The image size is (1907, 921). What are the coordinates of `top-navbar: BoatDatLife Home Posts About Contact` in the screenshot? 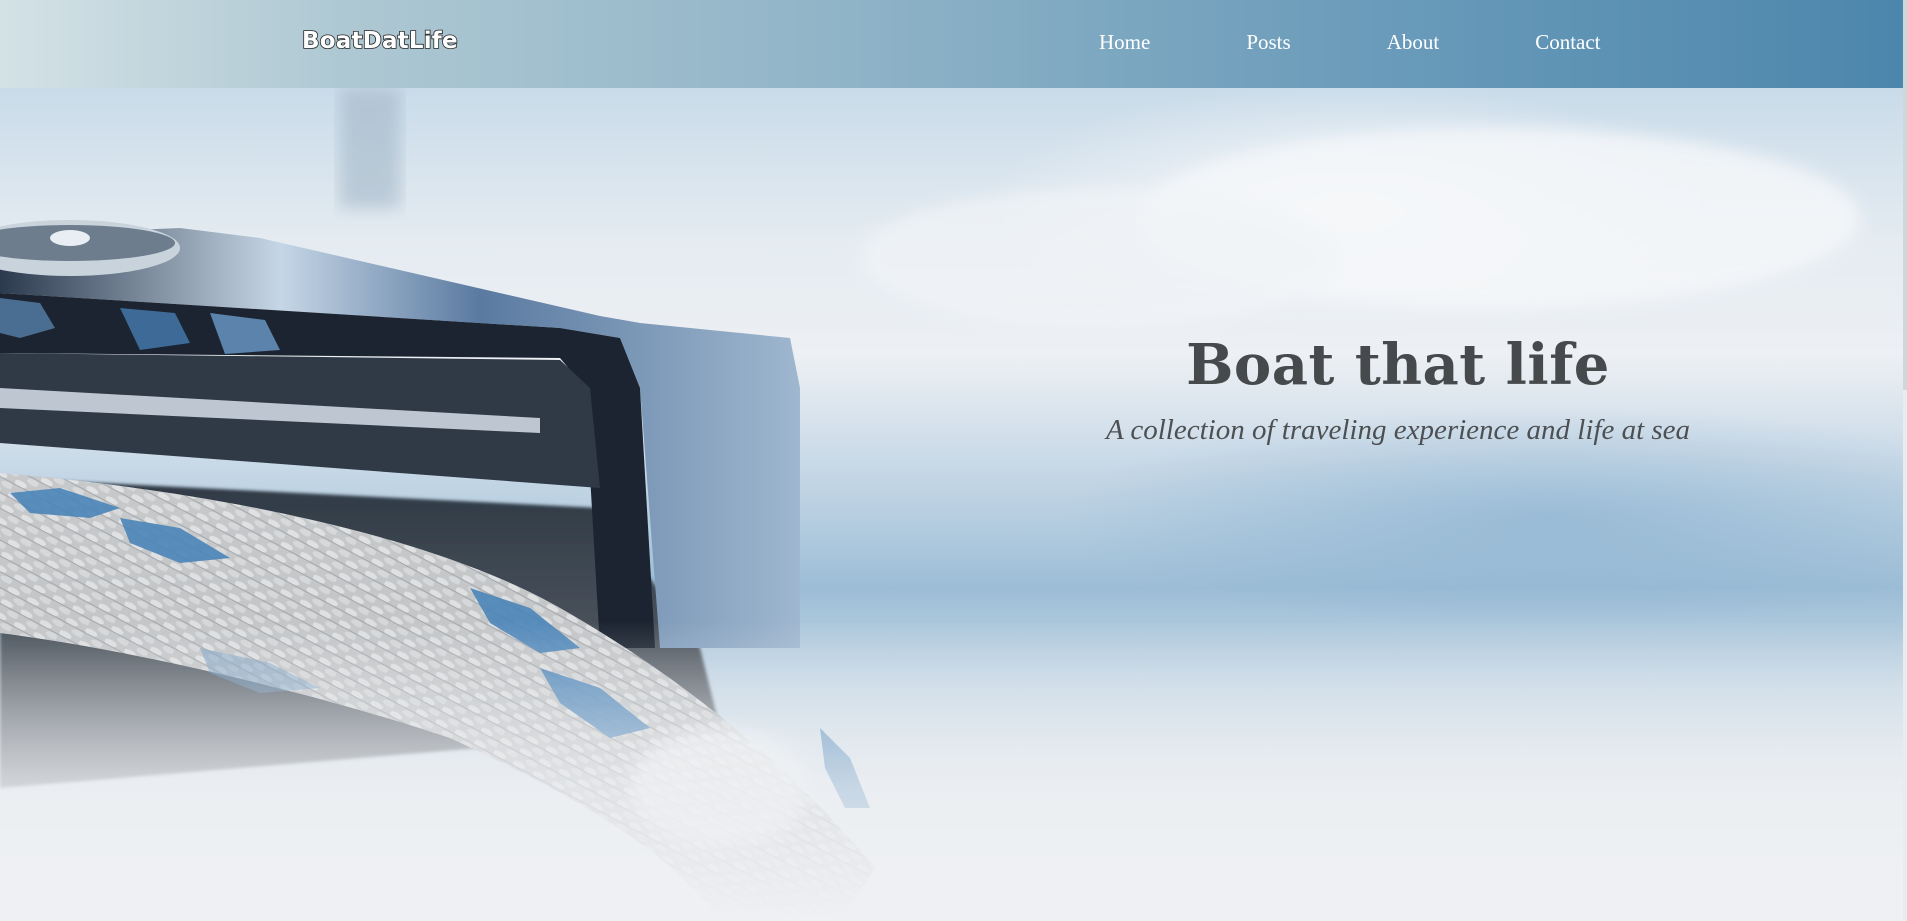 It's located at (951, 44).